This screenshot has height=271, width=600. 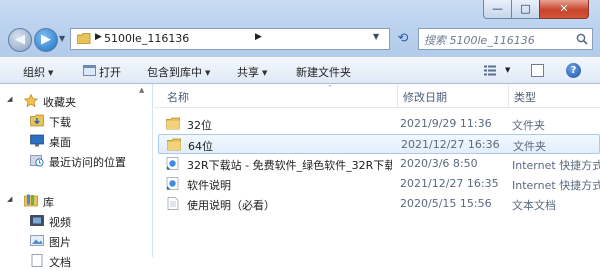 What do you see at coordinates (38, 72) in the screenshot?
I see `organize-button: 组织 ▼` at bounding box center [38, 72].